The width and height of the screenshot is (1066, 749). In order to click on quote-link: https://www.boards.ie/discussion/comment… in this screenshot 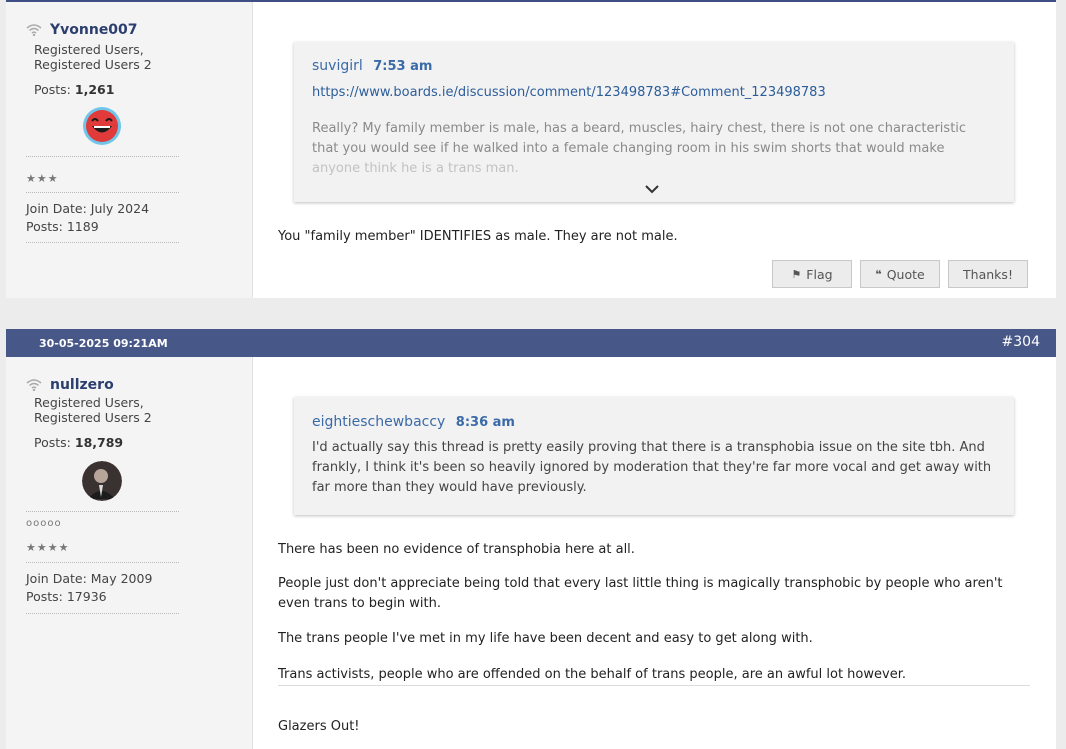, I will do `click(569, 92)`.